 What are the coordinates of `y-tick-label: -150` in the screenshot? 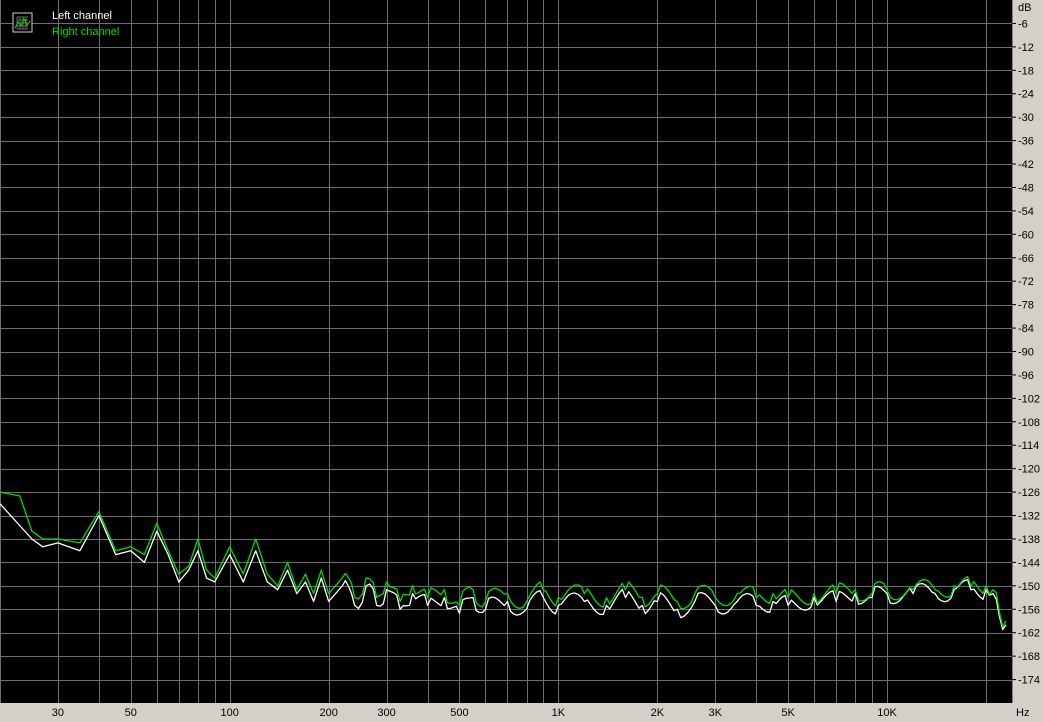 It's located at (1029, 587).